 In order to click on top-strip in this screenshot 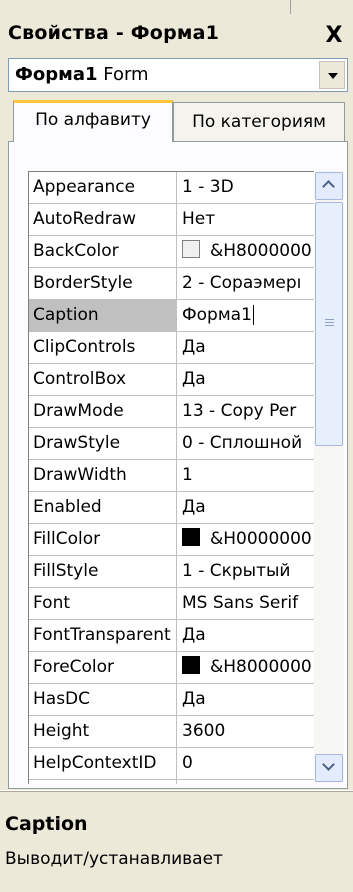, I will do `click(176, 7)`.